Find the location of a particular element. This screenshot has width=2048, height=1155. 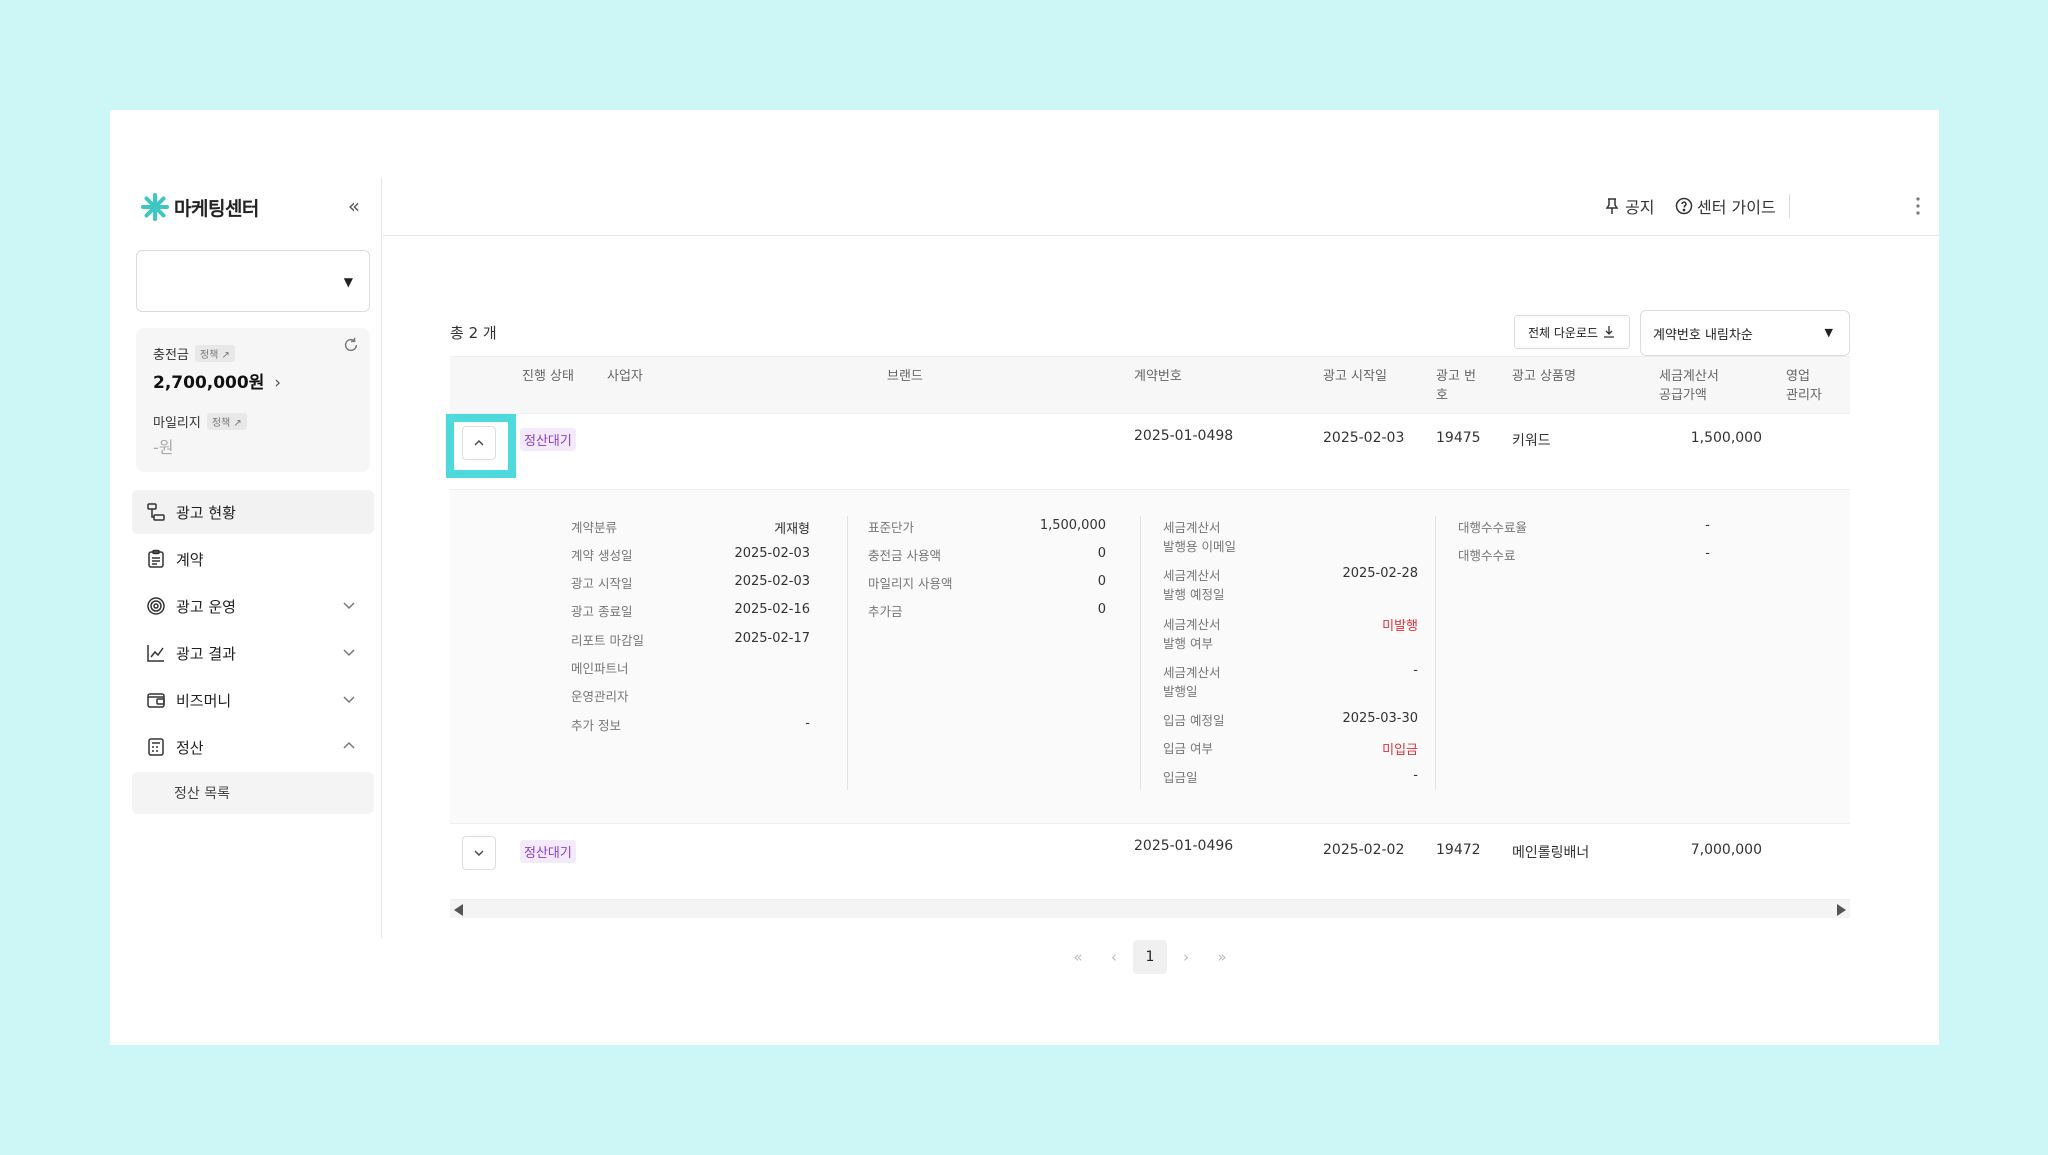

wallet-icon is located at coordinates (156, 700).